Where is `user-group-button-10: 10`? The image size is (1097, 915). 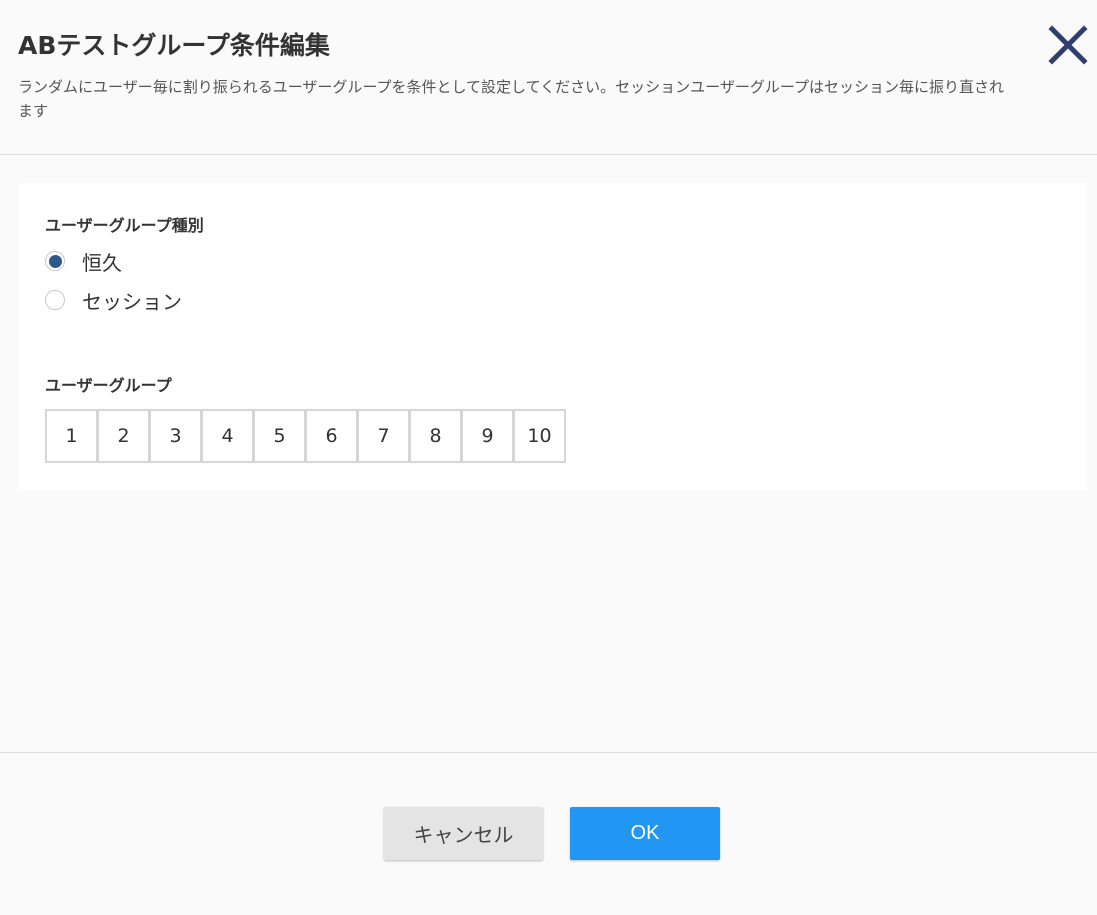 user-group-button-10: 10 is located at coordinates (539, 436).